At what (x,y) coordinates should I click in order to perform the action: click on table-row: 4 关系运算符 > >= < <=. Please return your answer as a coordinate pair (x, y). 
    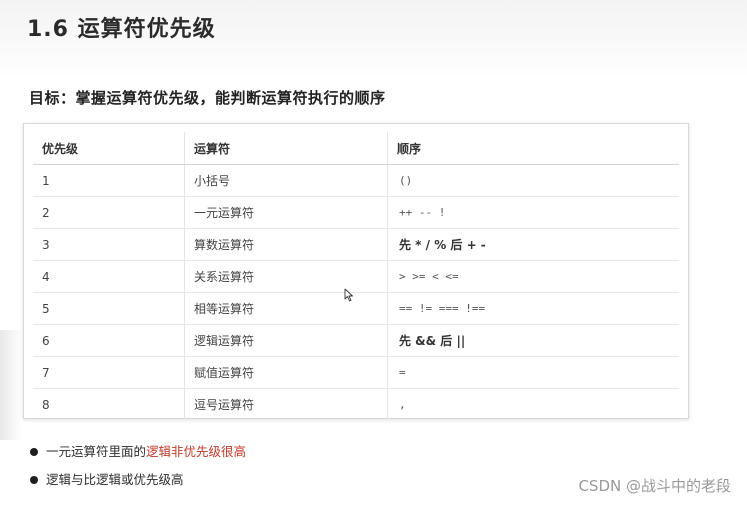
    Looking at the image, I should click on (356, 276).